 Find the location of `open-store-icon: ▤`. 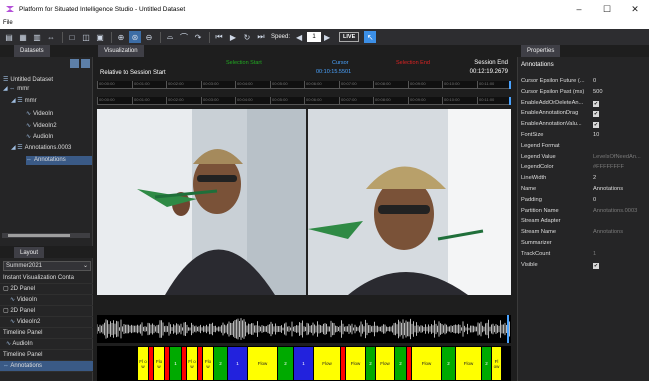

open-store-icon: ▤ is located at coordinates (9, 37).